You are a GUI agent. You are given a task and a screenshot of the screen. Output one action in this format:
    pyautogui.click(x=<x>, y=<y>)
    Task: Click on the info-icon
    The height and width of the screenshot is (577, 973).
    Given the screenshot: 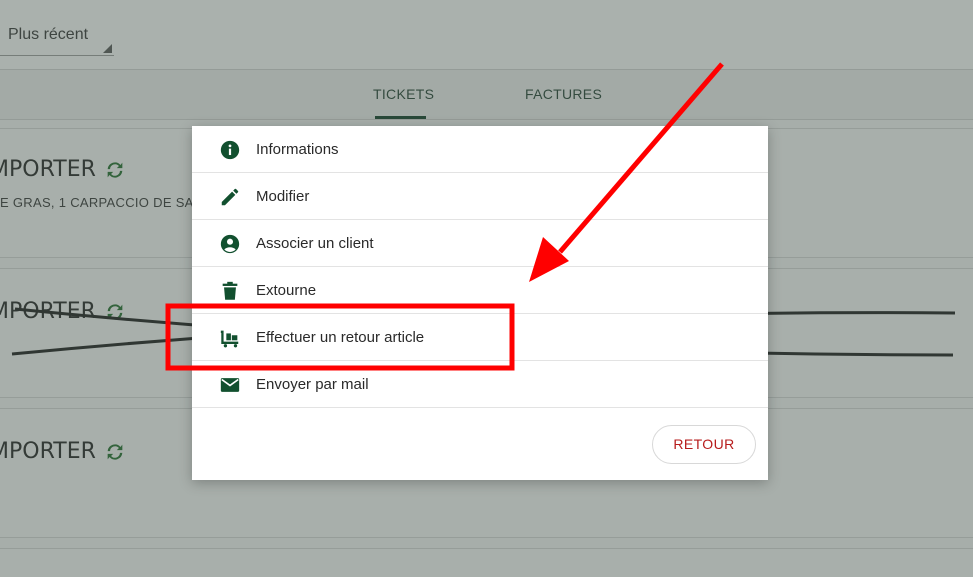 What is the action you would take?
    pyautogui.click(x=230, y=150)
    